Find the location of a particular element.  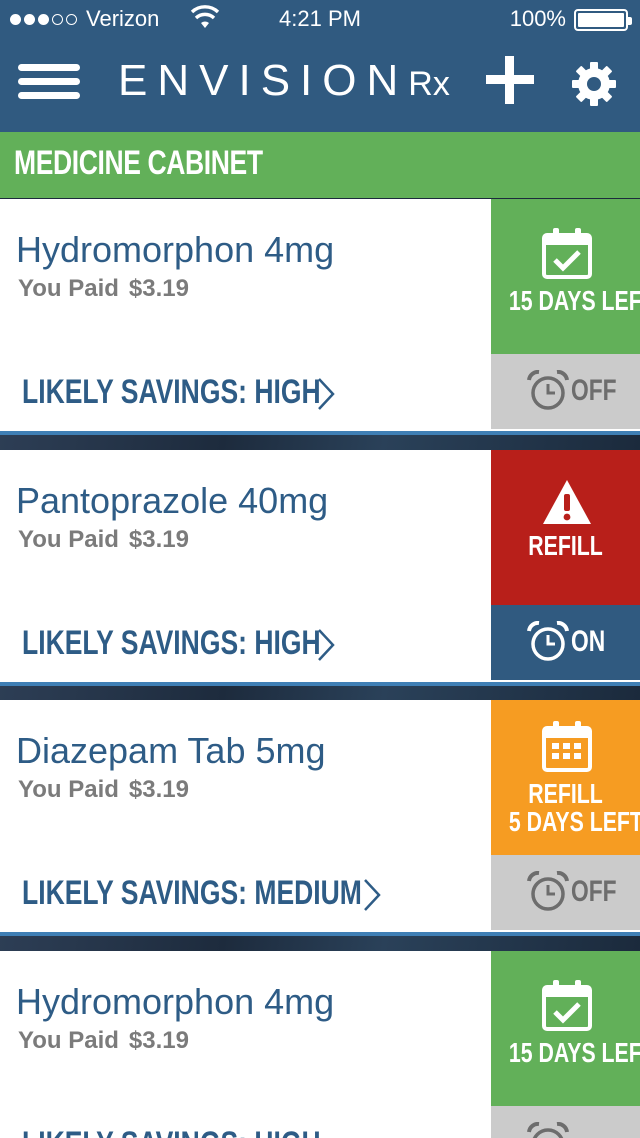

app-header: Verizon 4:21 PM 100% ENVISIONRx is located at coordinates (320, 66).